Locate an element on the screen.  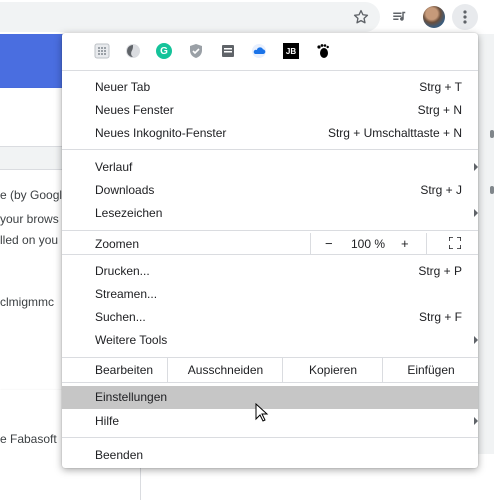
menu-item-label: Weitere Tools is located at coordinates (131, 340).